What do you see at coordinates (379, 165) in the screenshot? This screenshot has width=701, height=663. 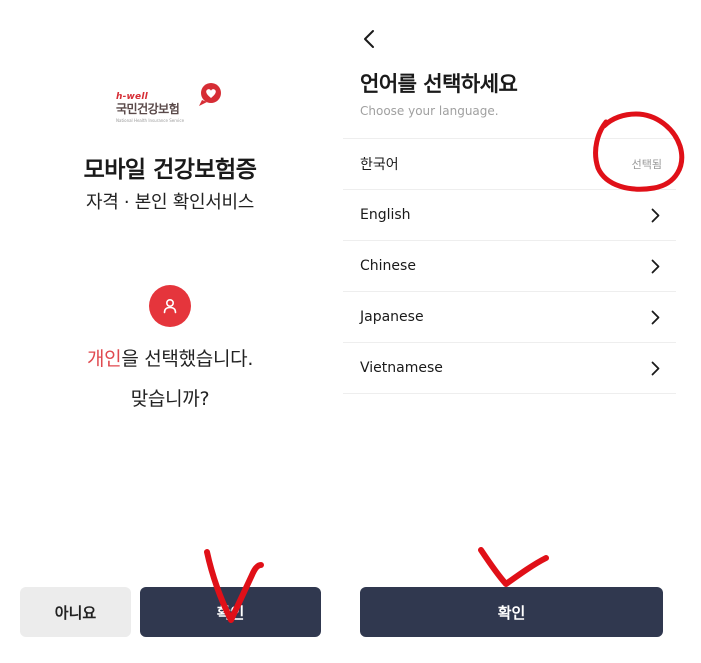 I see `language-label: 한국어` at bounding box center [379, 165].